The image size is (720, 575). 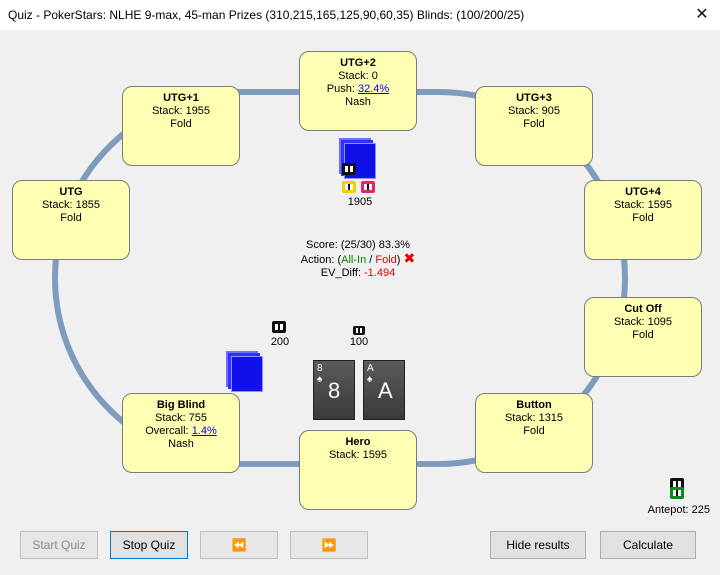 I want to click on card-rank: 8, so click(x=320, y=368).